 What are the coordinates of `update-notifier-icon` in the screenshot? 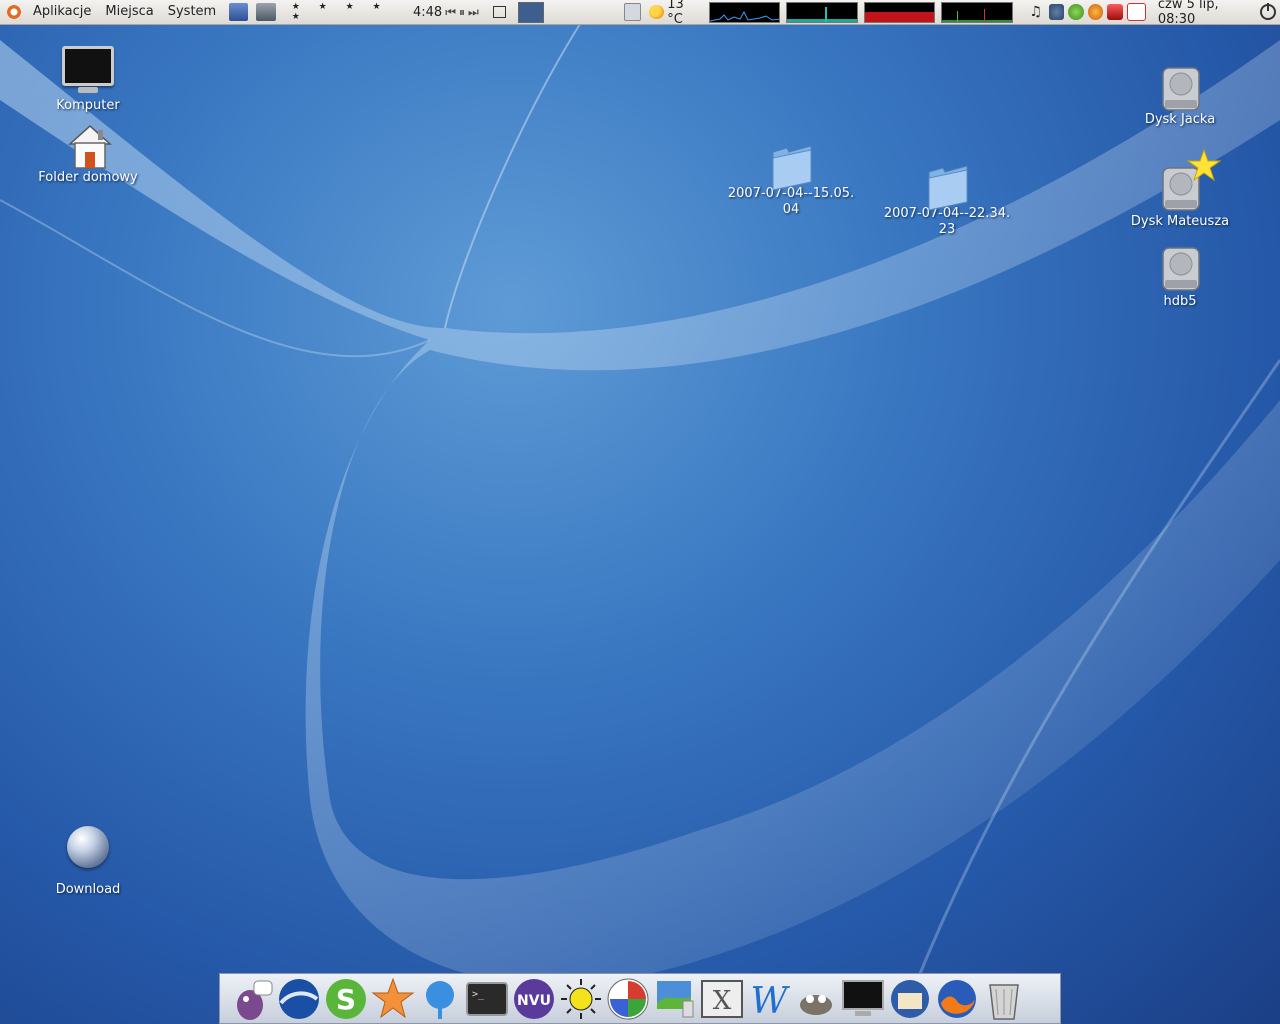 It's located at (632, 12).